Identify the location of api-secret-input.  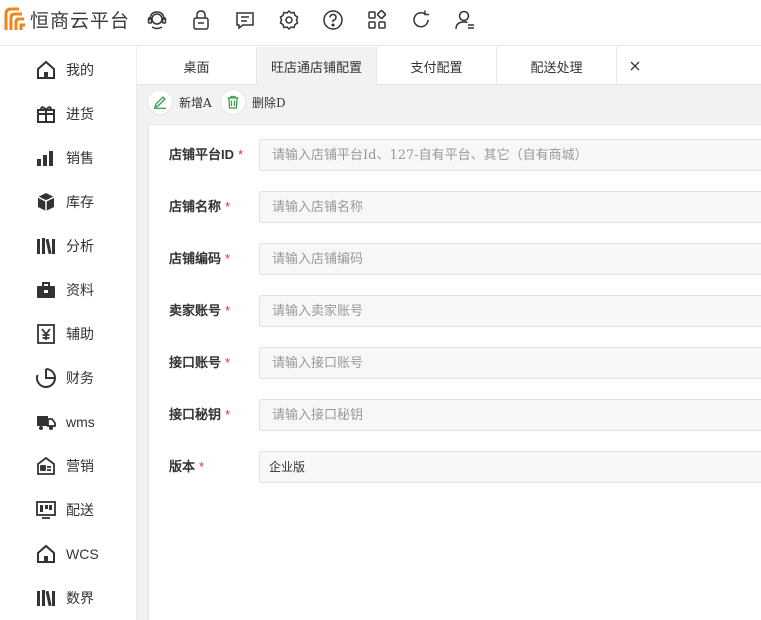
(510, 415).